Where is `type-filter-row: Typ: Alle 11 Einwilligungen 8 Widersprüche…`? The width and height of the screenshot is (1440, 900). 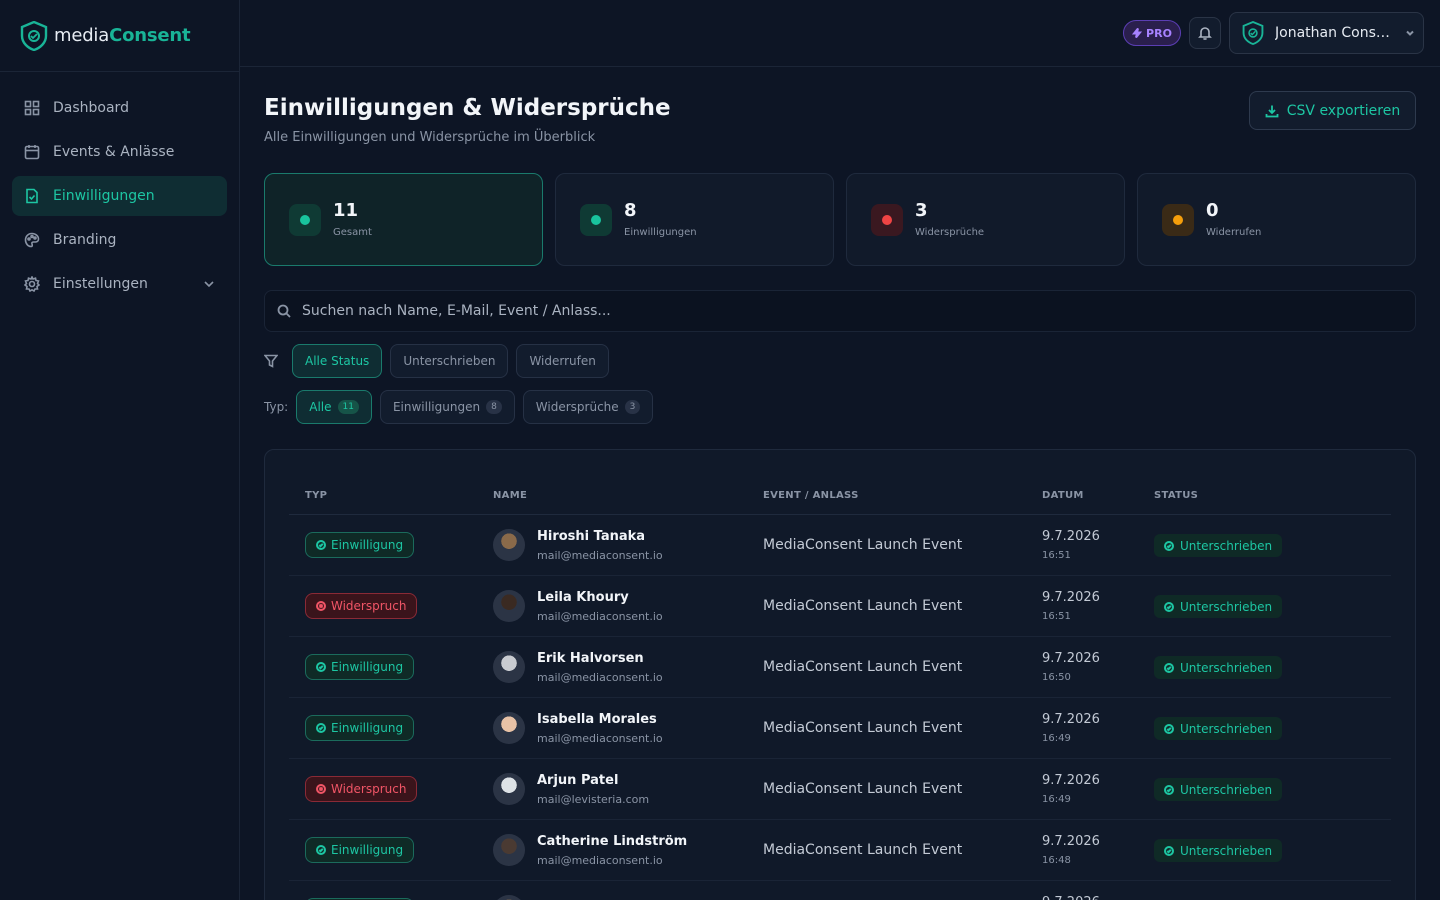 type-filter-row: Typ: Alle 11 Einwilligungen 8 Widersprüche… is located at coordinates (459, 407).